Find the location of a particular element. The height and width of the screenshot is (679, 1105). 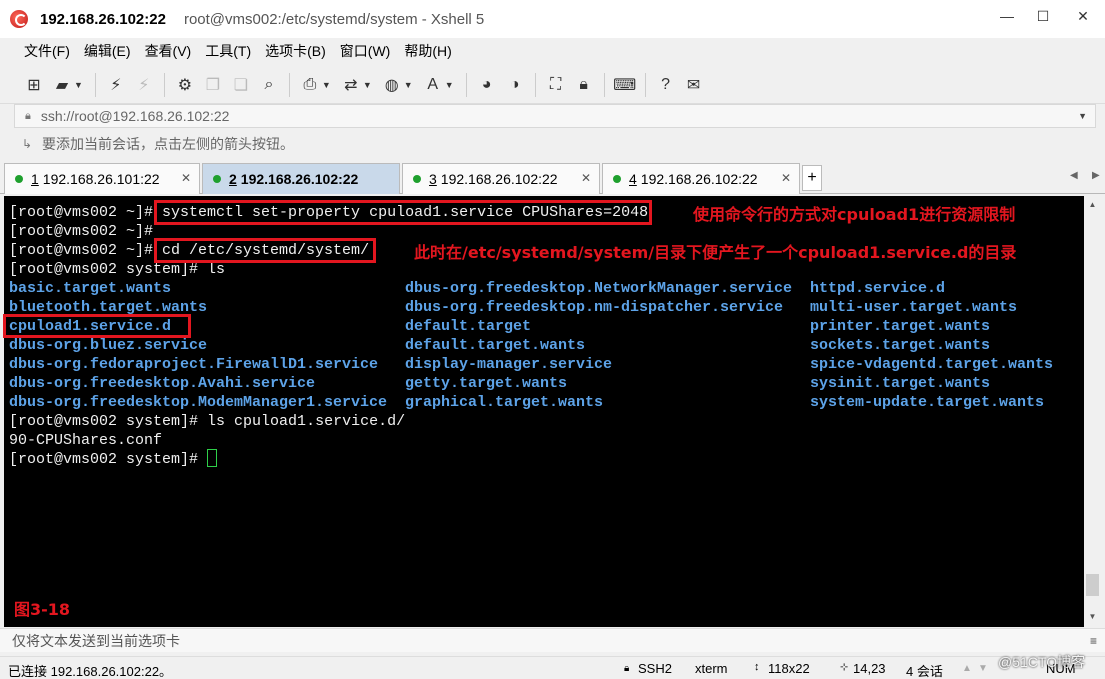

ls-entry: spice-vdagentd.target.wants is located at coordinates (932, 364).